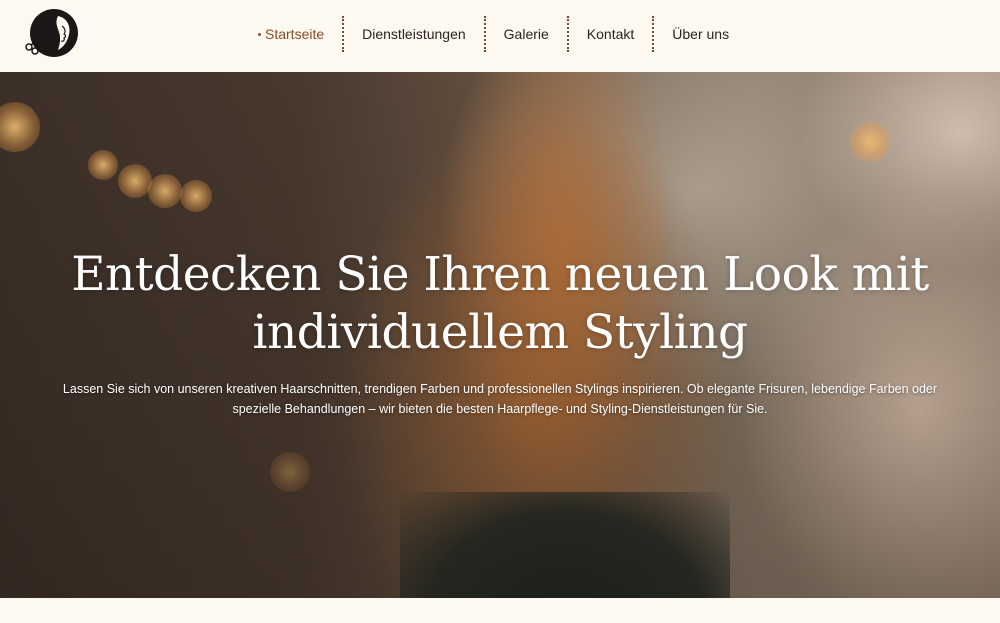  I want to click on nav-item-startseite: Startseite, so click(300, 34).